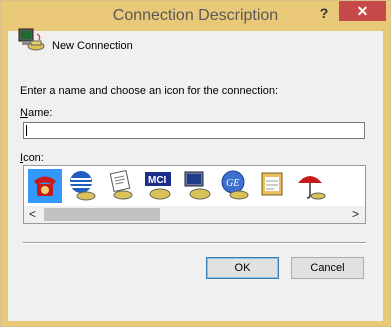 The height and width of the screenshot is (327, 391). Describe the element at coordinates (32, 214) in the screenshot. I see `scroll-left-button: <` at that location.